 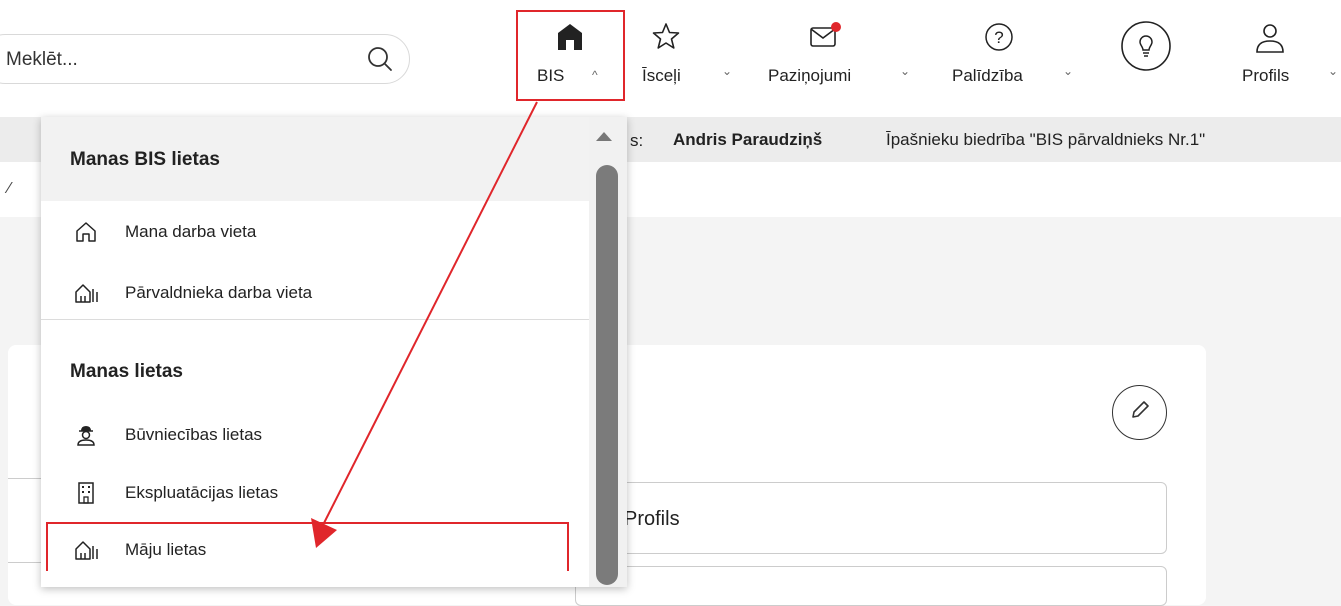 What do you see at coordinates (1266, 75) in the screenshot?
I see `nav-profile-label: Profils` at bounding box center [1266, 75].